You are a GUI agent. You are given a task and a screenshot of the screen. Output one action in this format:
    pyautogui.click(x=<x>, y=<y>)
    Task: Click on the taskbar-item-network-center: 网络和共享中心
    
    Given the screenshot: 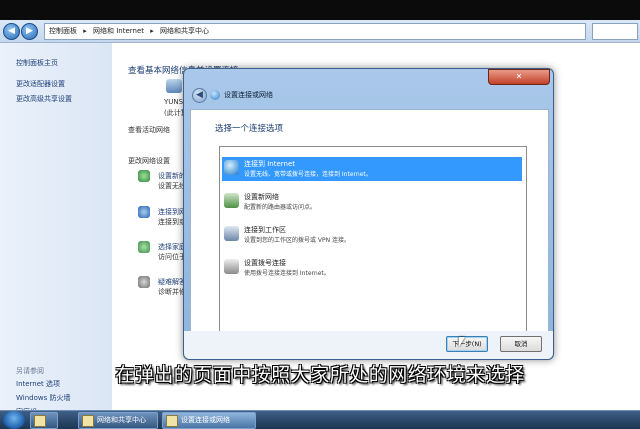 What is the action you would take?
    pyautogui.click(x=118, y=420)
    